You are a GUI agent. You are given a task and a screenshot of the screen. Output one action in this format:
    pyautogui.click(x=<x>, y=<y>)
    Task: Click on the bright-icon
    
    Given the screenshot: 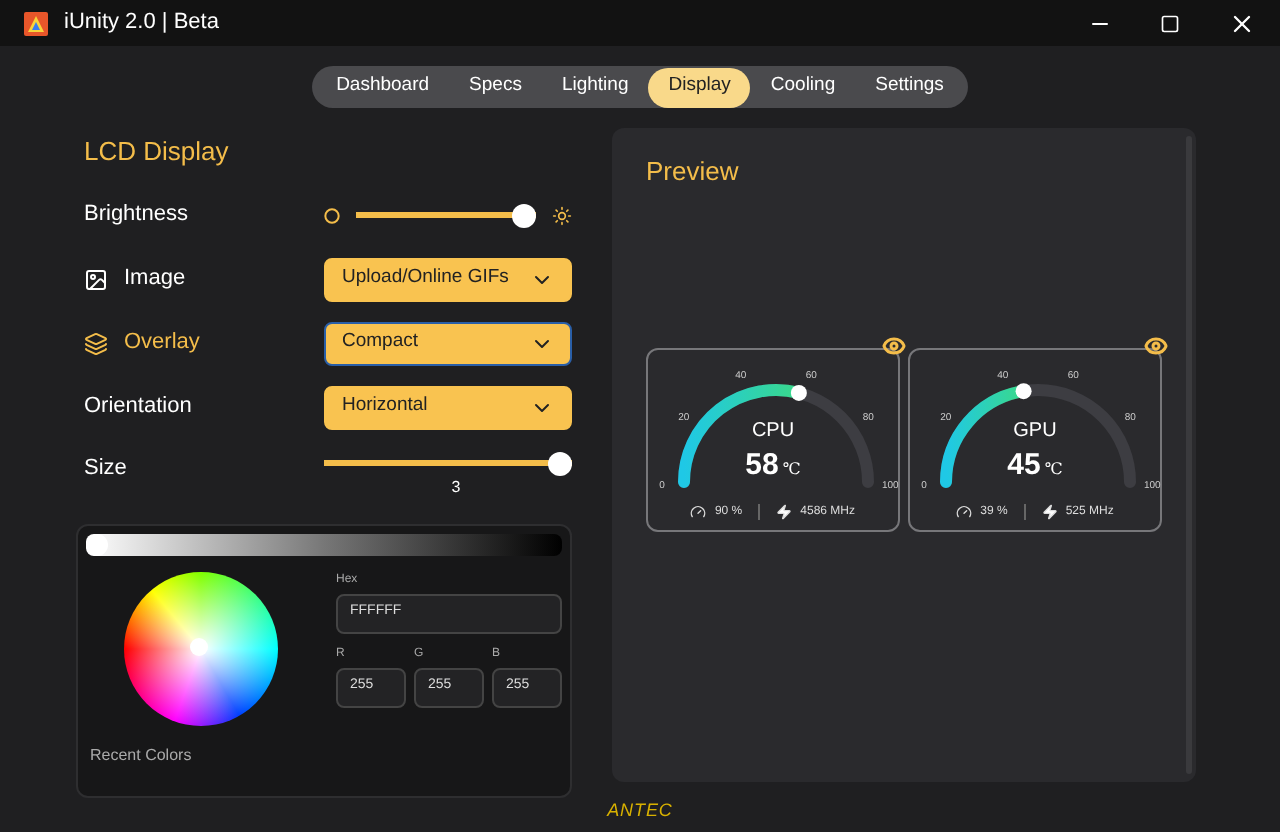 What is the action you would take?
    pyautogui.click(x=562, y=215)
    